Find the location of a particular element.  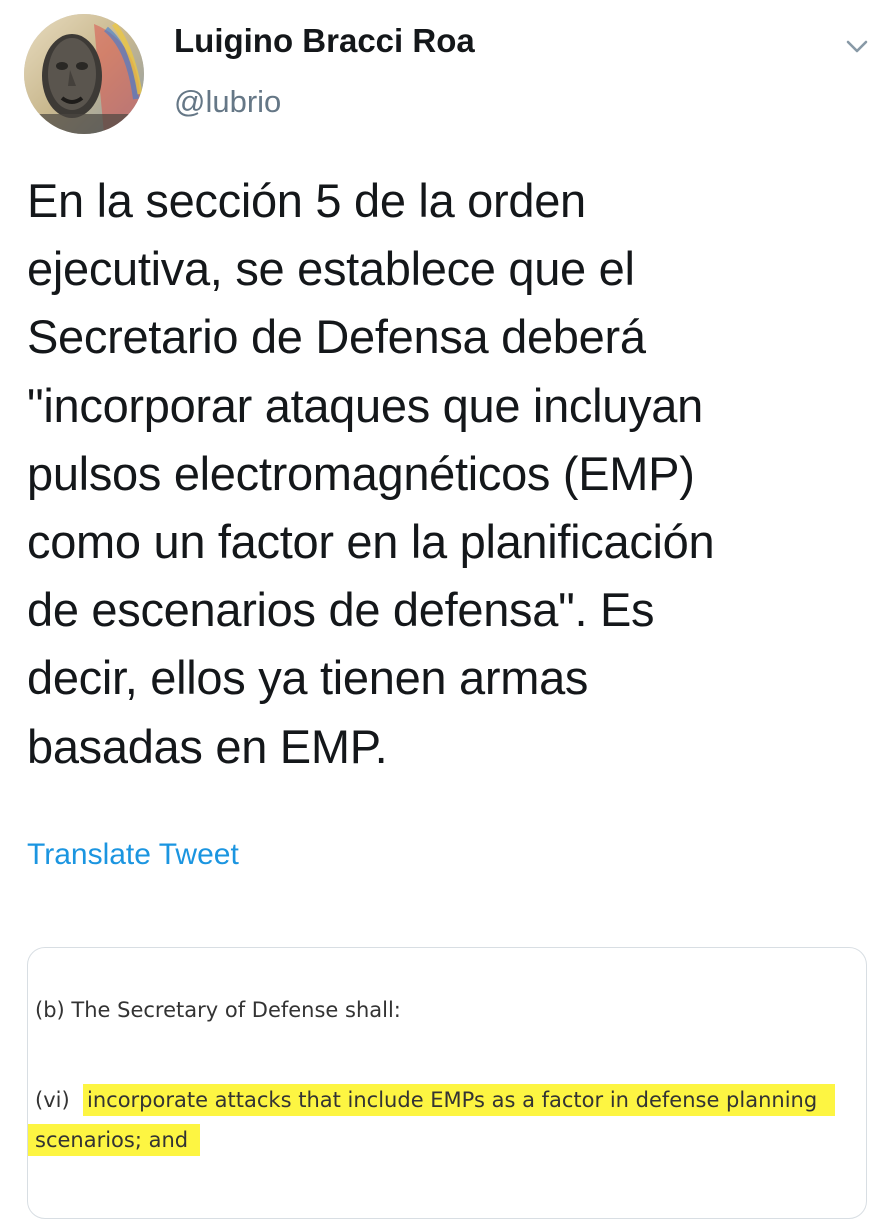

chevron-down-icon is located at coordinates (857, 46).